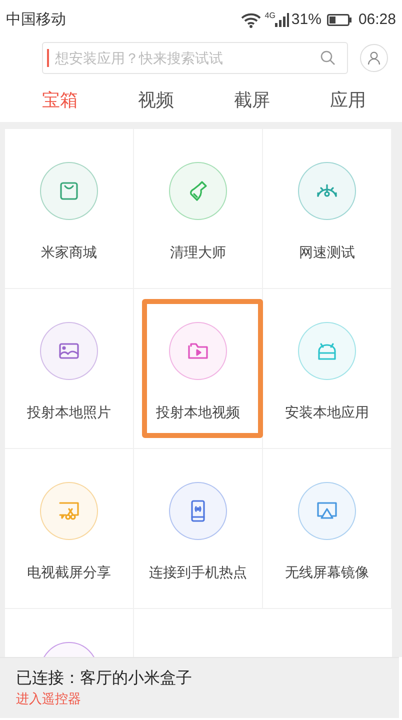 The height and width of the screenshot is (720, 402). What do you see at coordinates (250, 20) in the screenshot?
I see `wifi-icon` at bounding box center [250, 20].